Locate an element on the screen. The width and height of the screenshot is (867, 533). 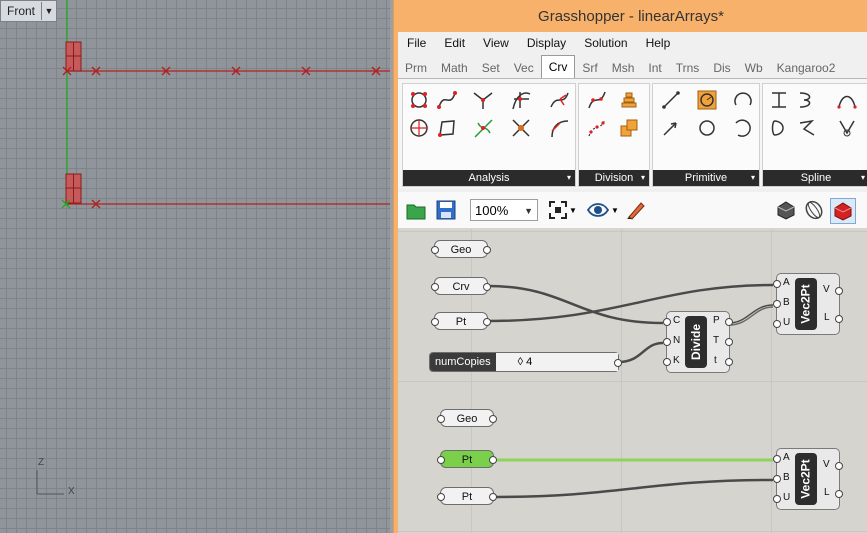
pt-param-selected-input-grip is located at coordinates (441, 460).